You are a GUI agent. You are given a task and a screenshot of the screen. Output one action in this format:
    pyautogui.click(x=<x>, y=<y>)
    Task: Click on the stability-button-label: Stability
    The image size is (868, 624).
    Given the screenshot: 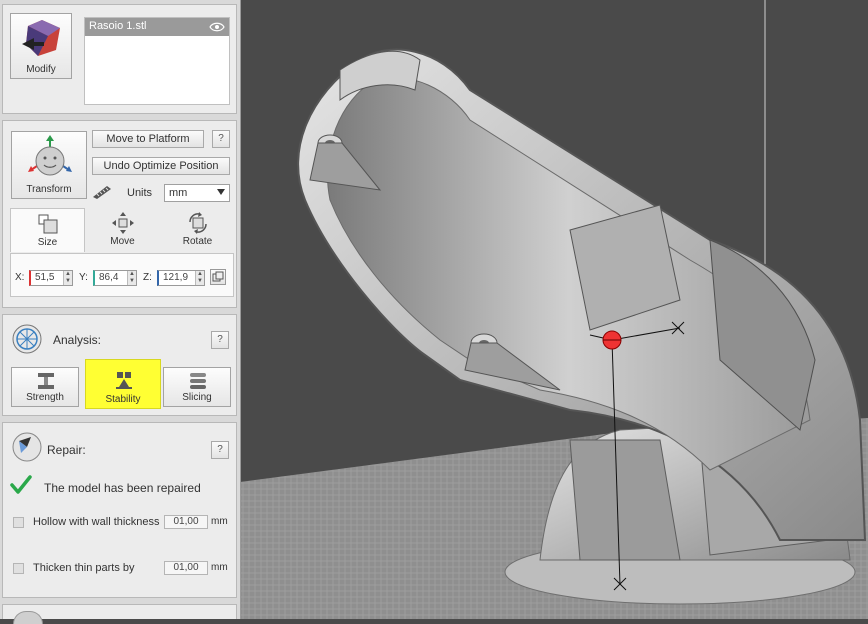 What is the action you would take?
    pyautogui.click(x=123, y=399)
    